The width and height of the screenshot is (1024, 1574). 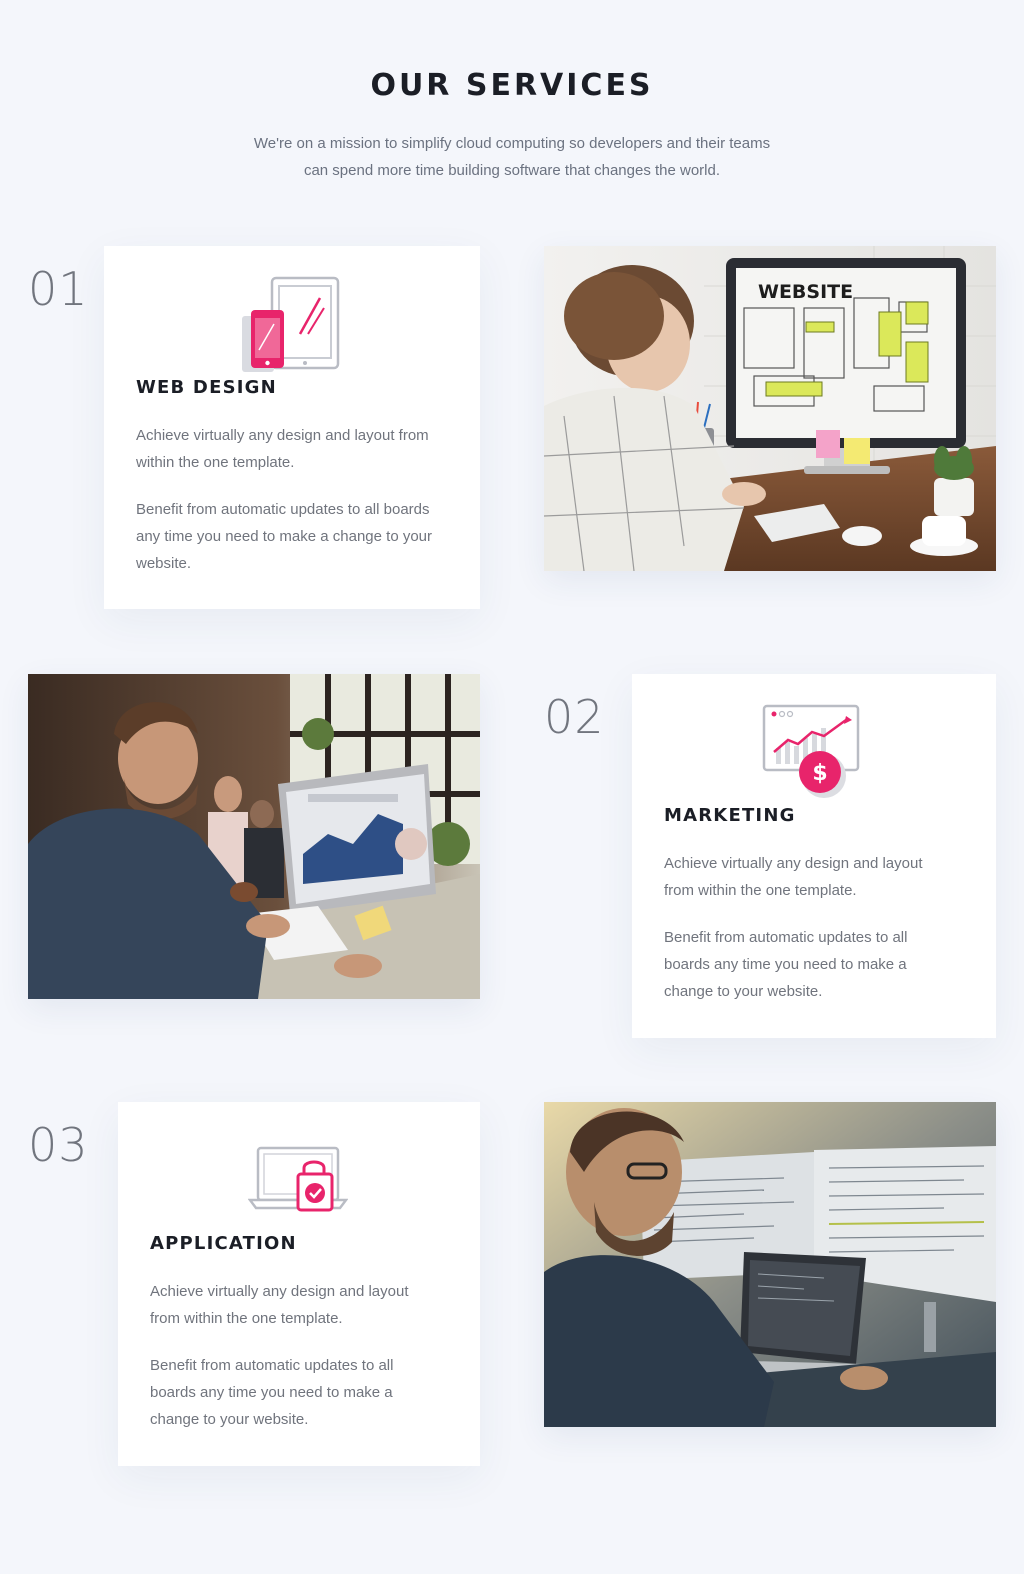 What do you see at coordinates (805, 292) in the screenshot?
I see `photo-screen-label: WEBSITE` at bounding box center [805, 292].